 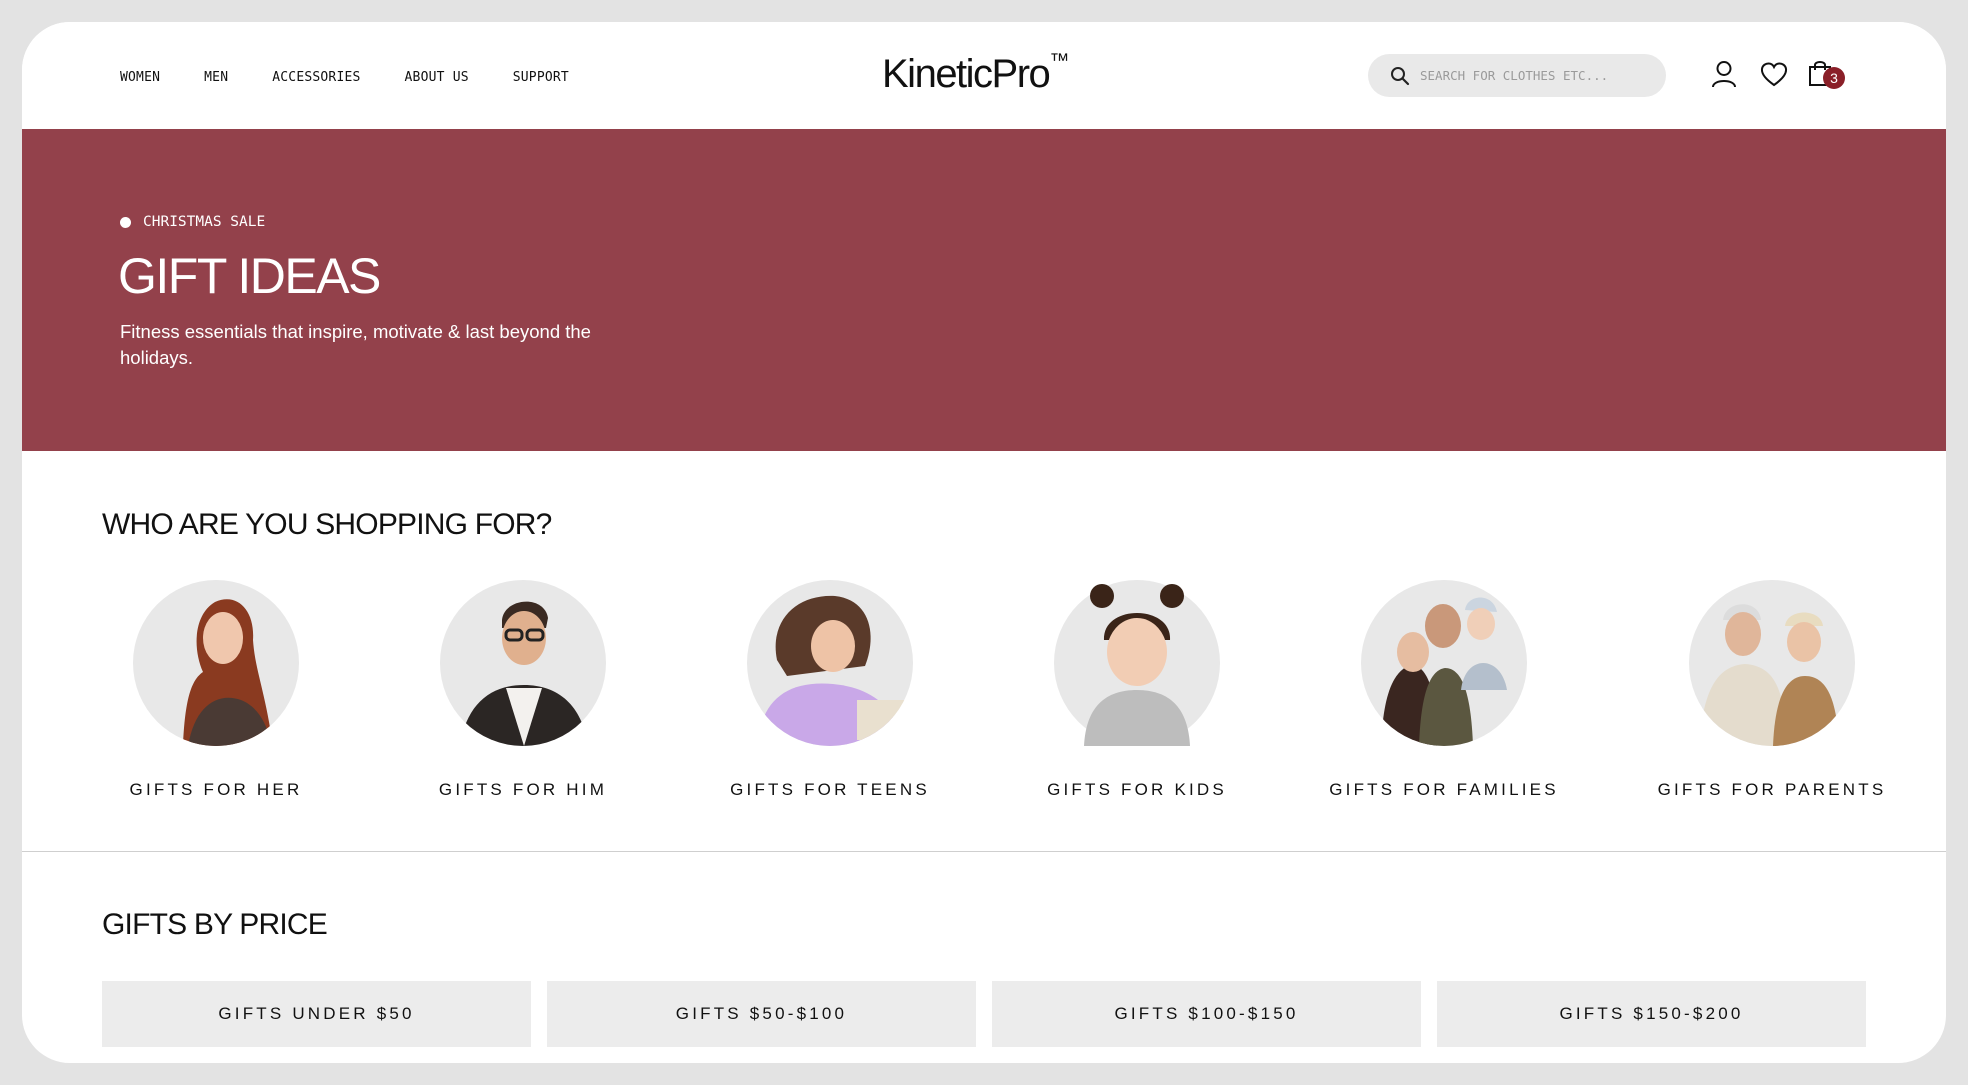 What do you see at coordinates (1137, 789) in the screenshot?
I see `category-label: GIFTS FOR KIDS` at bounding box center [1137, 789].